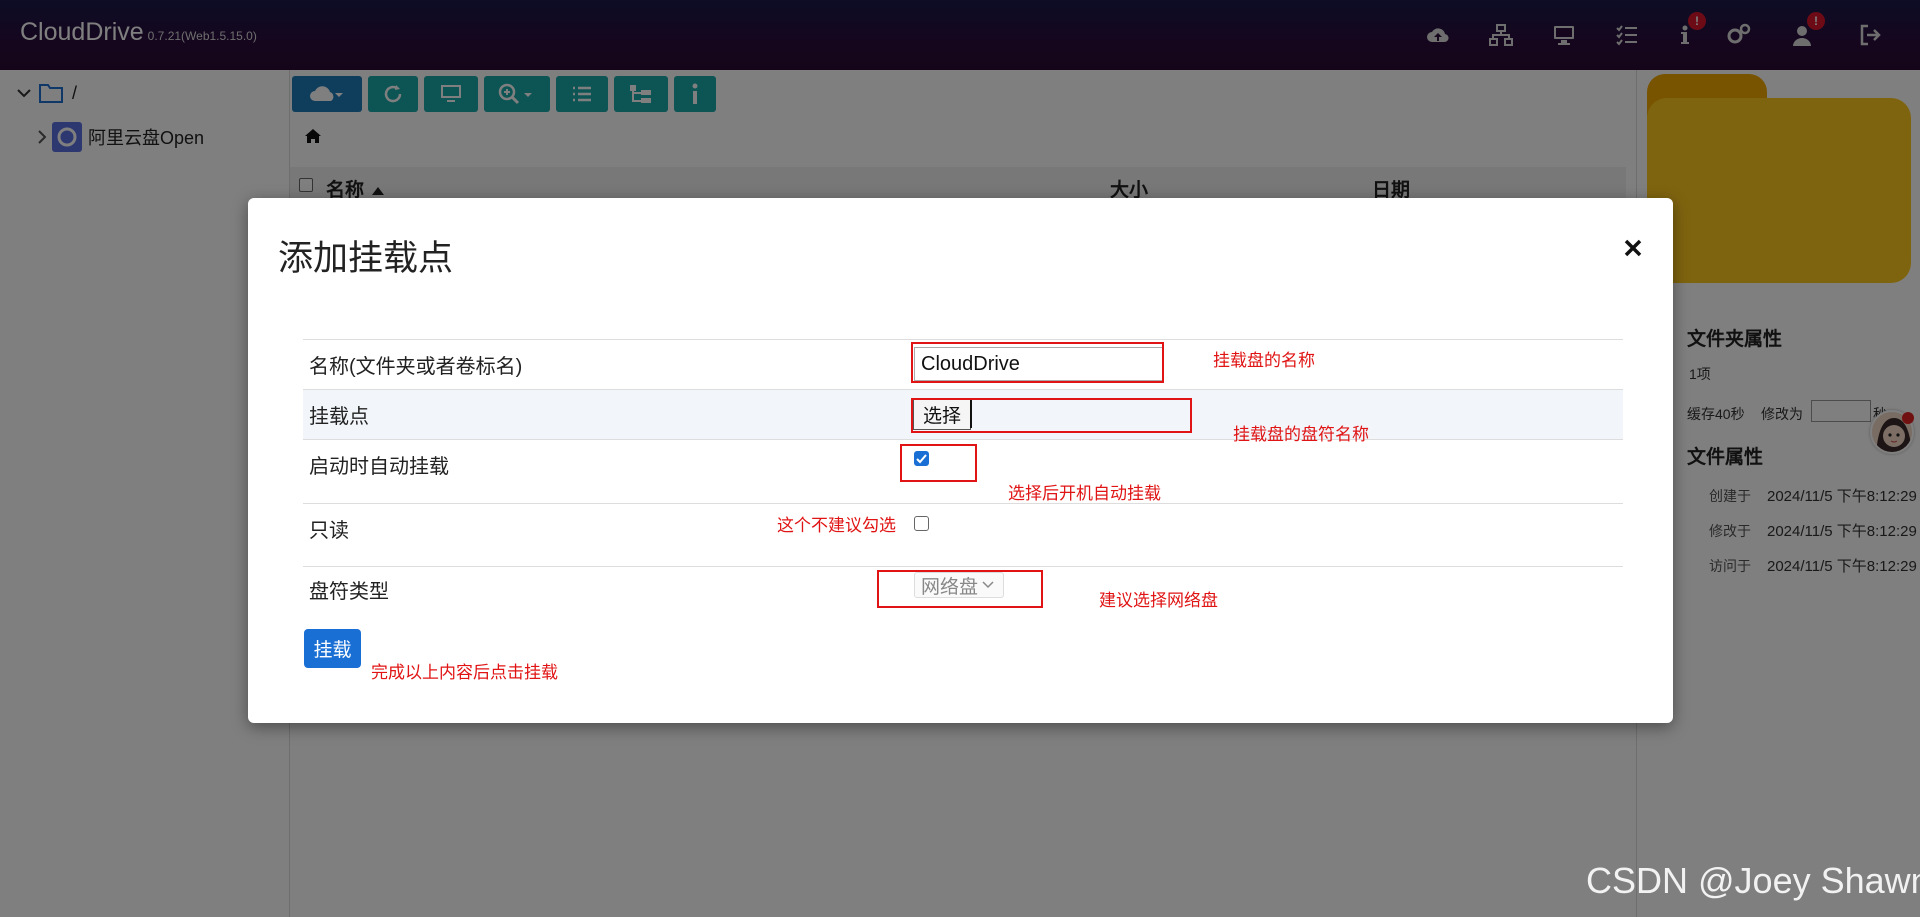  Describe the element at coordinates (1158, 600) in the screenshot. I see `annotation-drive-type: 建议选择网络盘` at that location.